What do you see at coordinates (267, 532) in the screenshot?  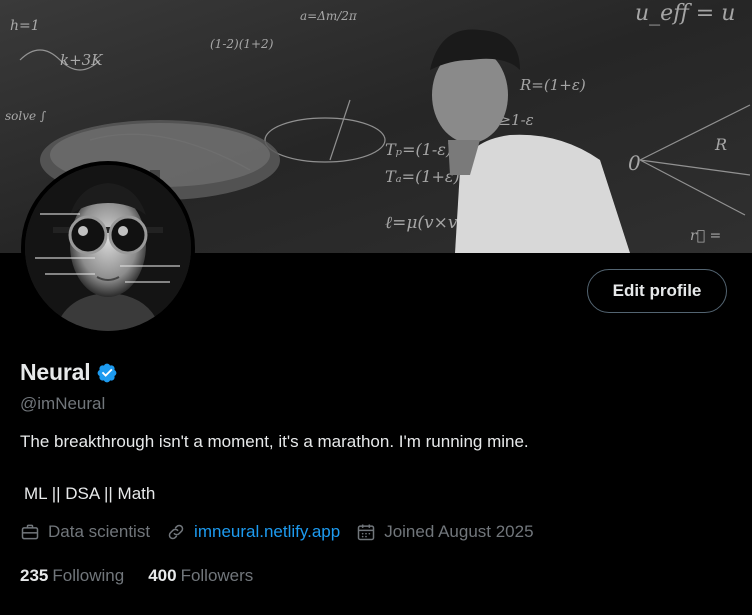 I see `website-link: imneural.netlify.app` at bounding box center [267, 532].